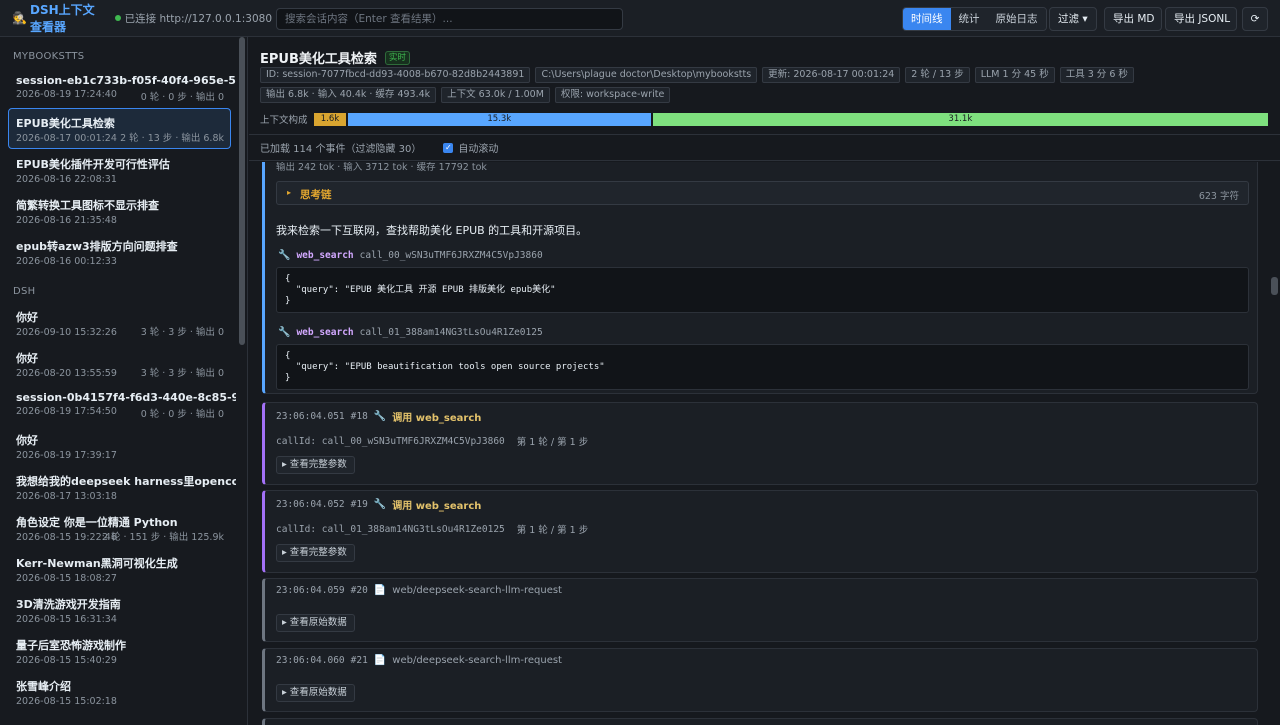 This screenshot has height=725, width=1280. What do you see at coordinates (495, 95) in the screenshot?
I see `meta-chip-context: 上下文 63.0k / 1.00M` at bounding box center [495, 95].